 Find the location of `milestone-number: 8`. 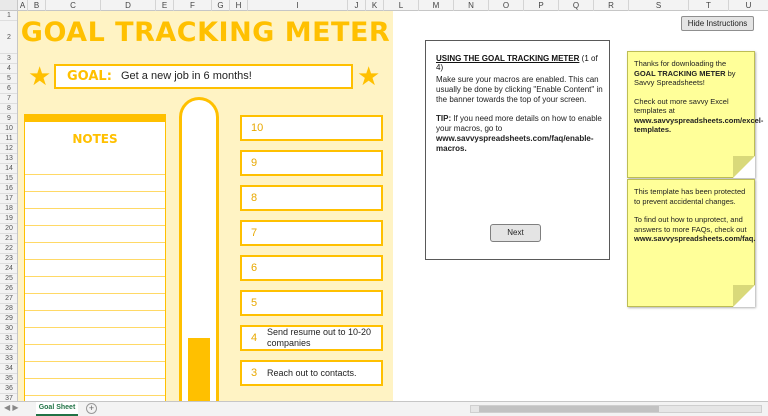

milestone-number: 8 is located at coordinates (254, 198).